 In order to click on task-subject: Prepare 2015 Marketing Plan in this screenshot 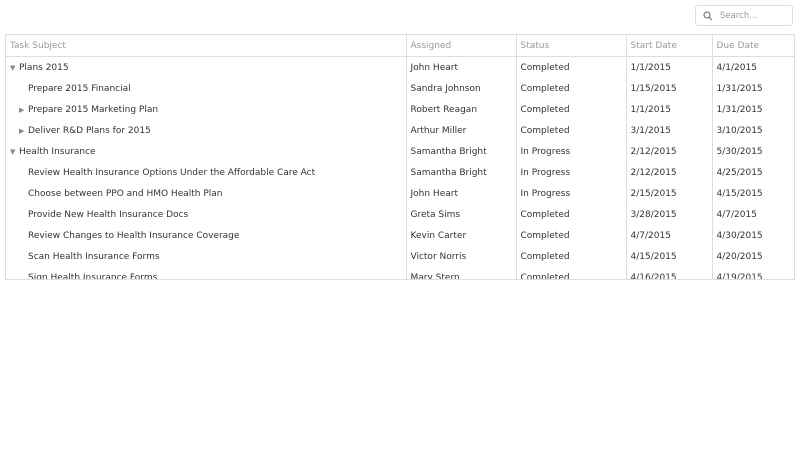, I will do `click(93, 109)`.